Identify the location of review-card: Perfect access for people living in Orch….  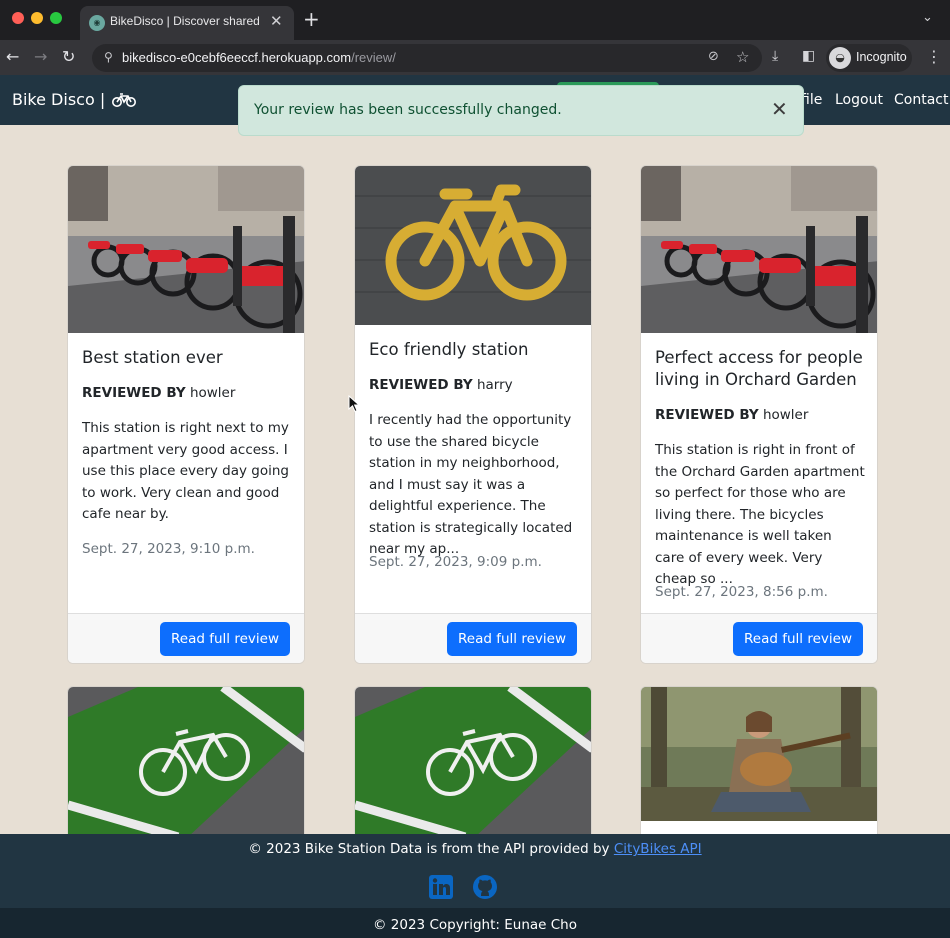
(759, 414).